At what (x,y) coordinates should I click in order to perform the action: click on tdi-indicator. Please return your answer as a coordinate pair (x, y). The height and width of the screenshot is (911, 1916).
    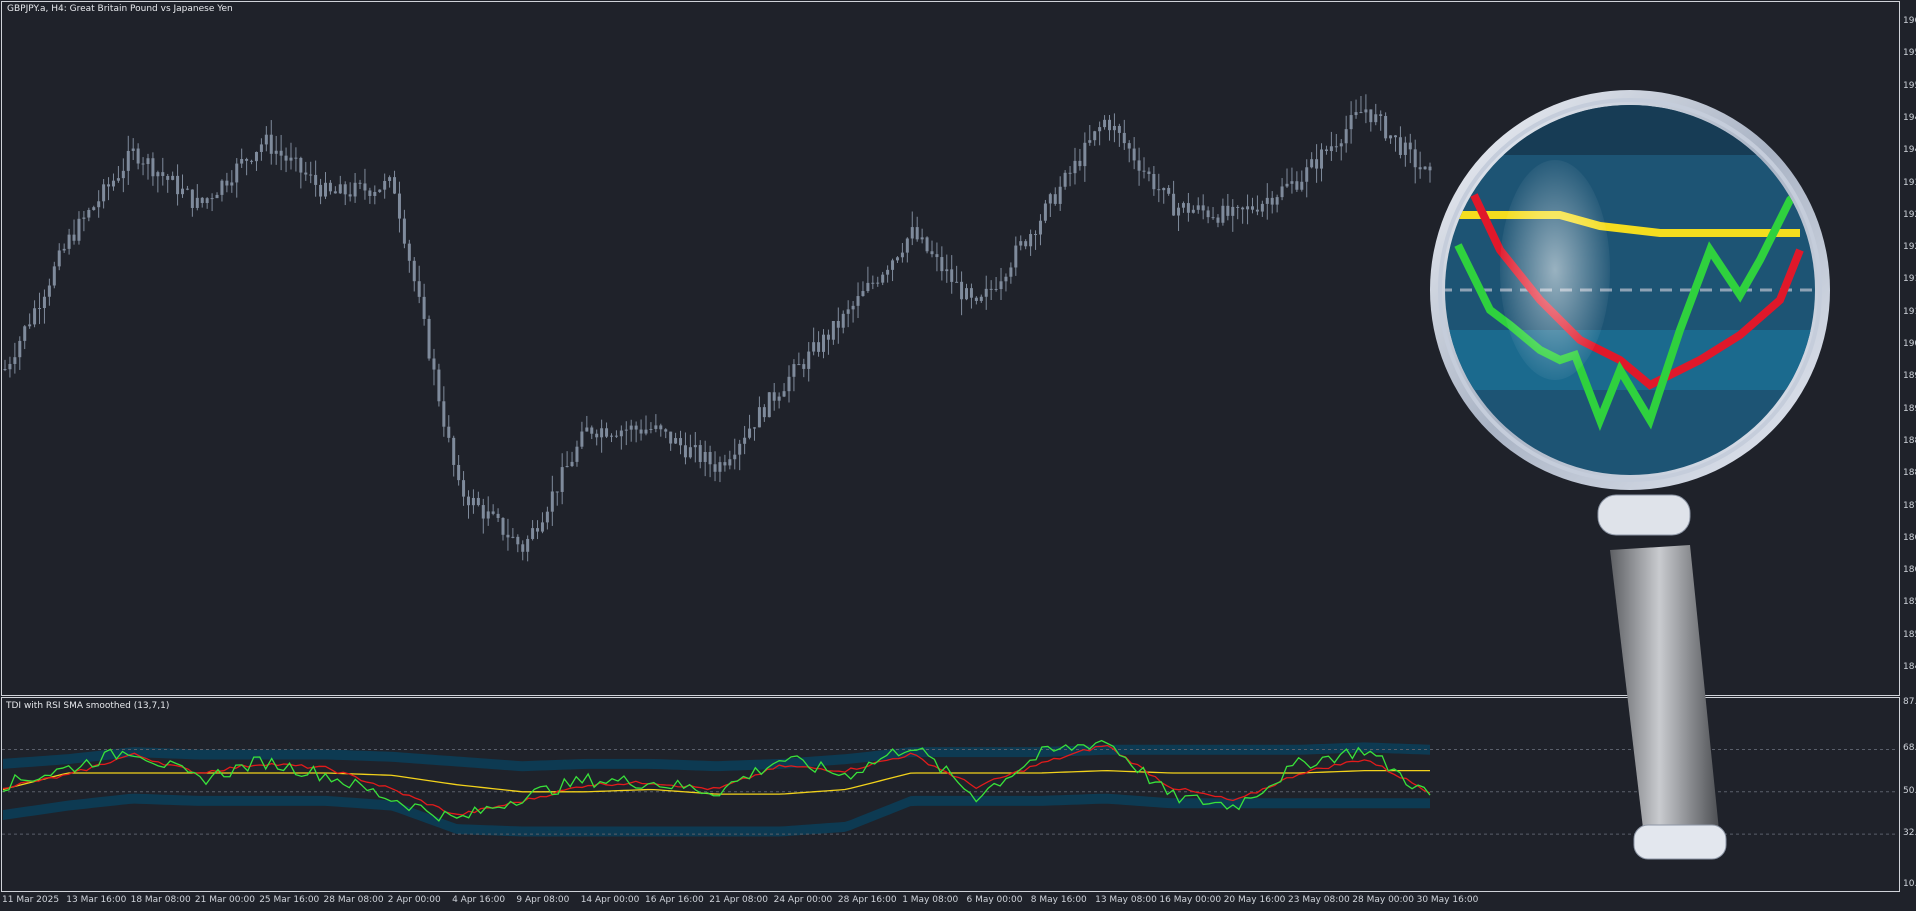
    Looking at the image, I should click on (950, 788).